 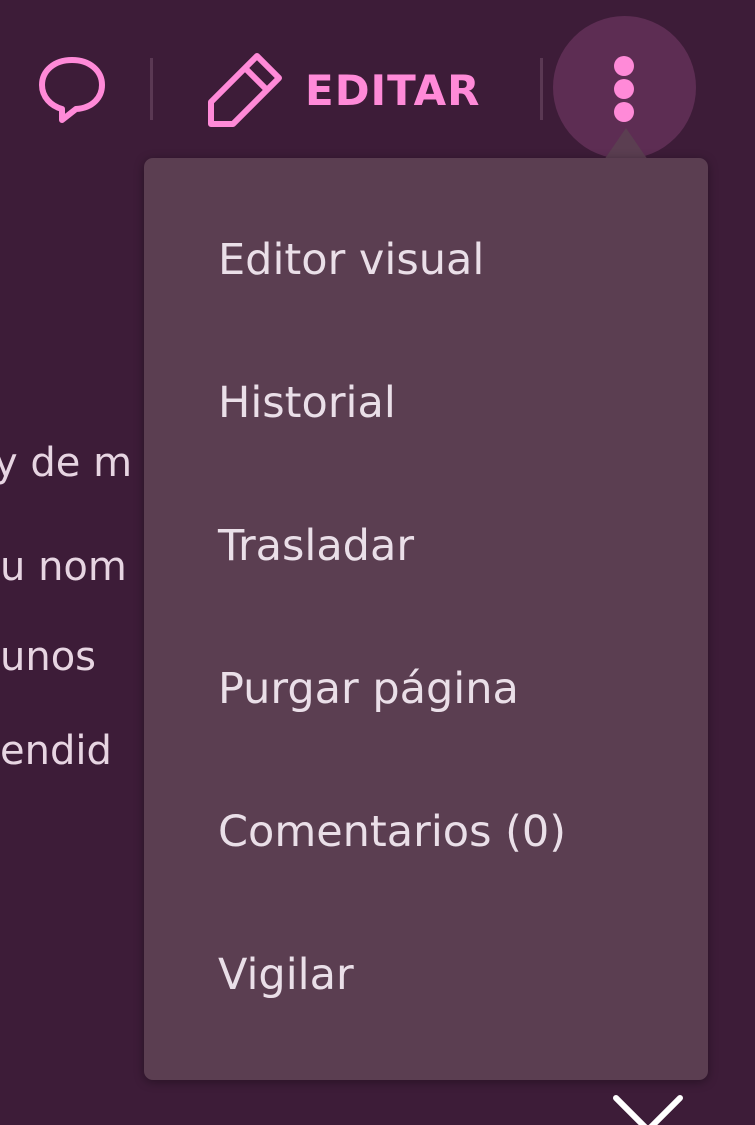 I want to click on close-icon, so click(x=648, y=1110).